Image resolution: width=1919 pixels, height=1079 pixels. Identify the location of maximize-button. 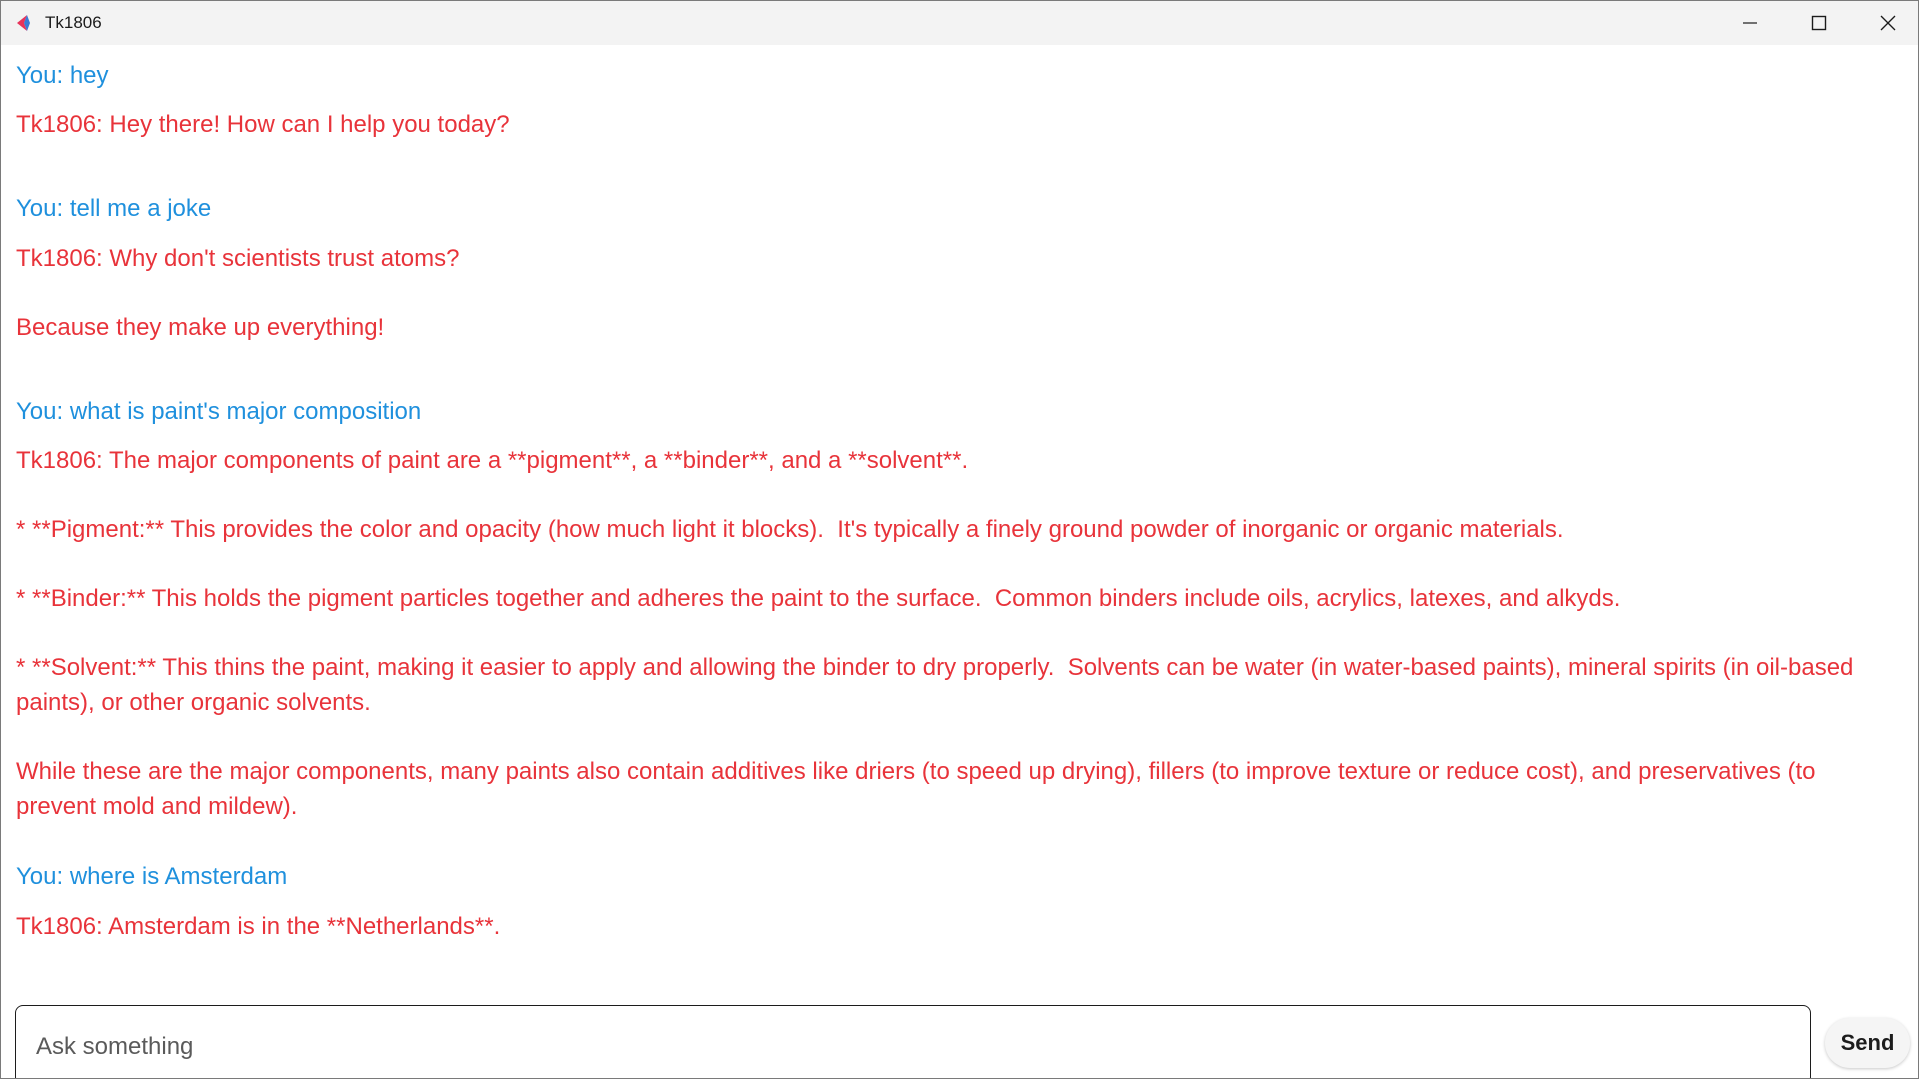
(1818, 23).